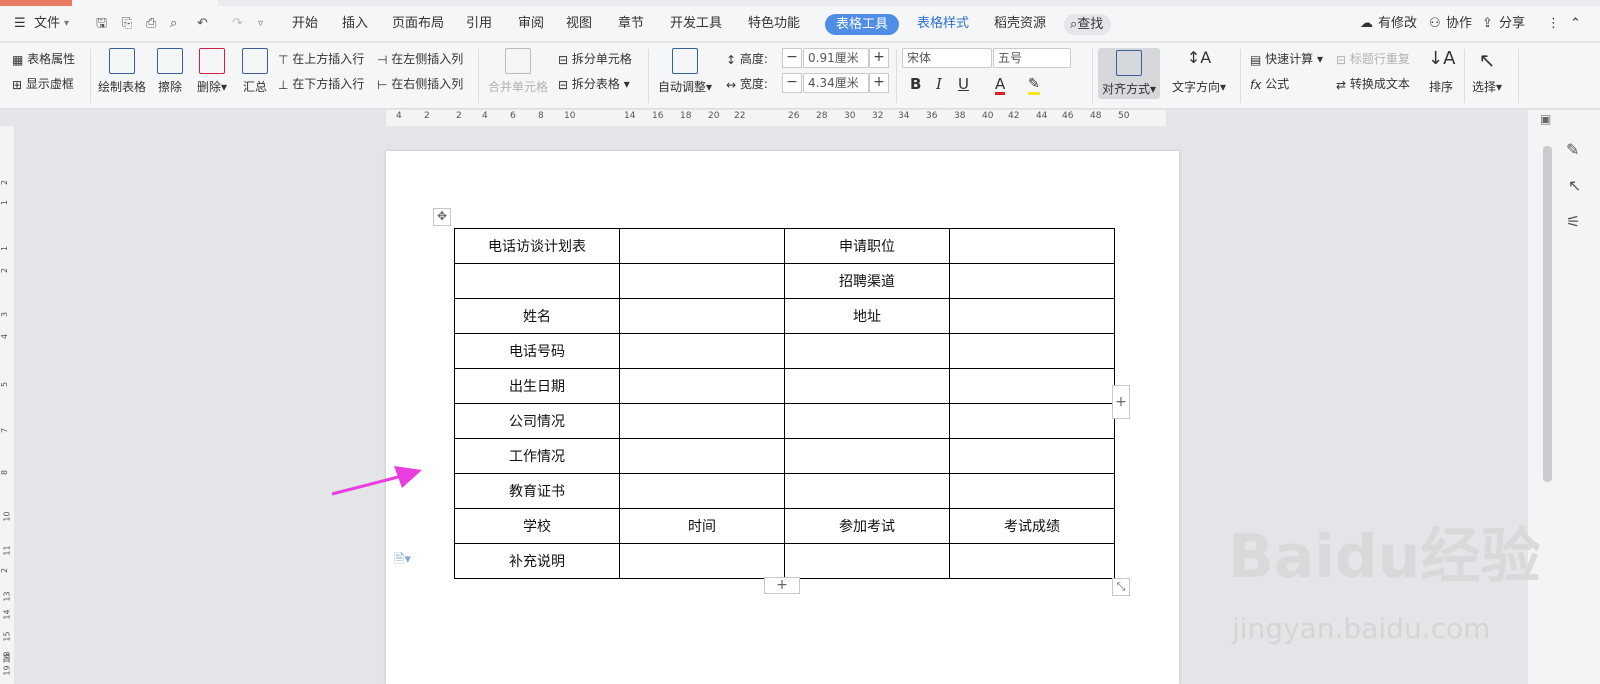 This screenshot has height=684, width=1600. I want to click on settings-sliders-icon: ⚟, so click(1573, 221).